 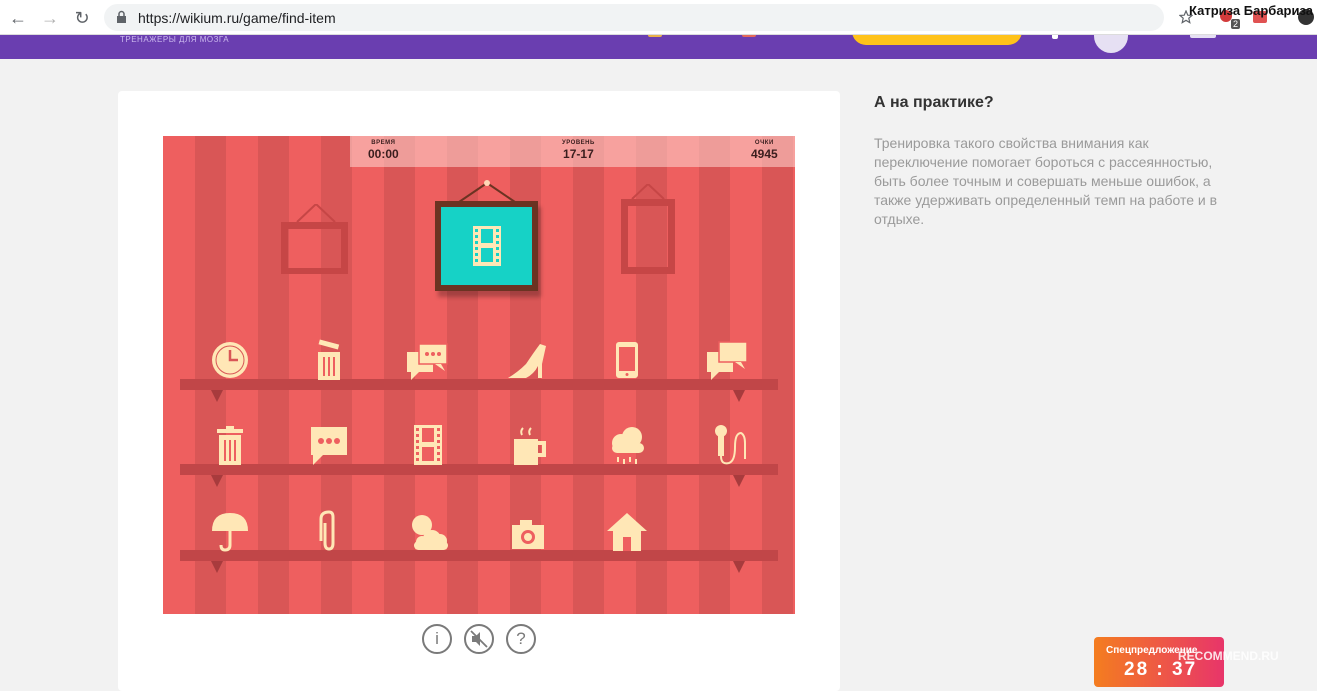 What do you see at coordinates (121, 16) in the screenshot?
I see `lock-icon` at bounding box center [121, 16].